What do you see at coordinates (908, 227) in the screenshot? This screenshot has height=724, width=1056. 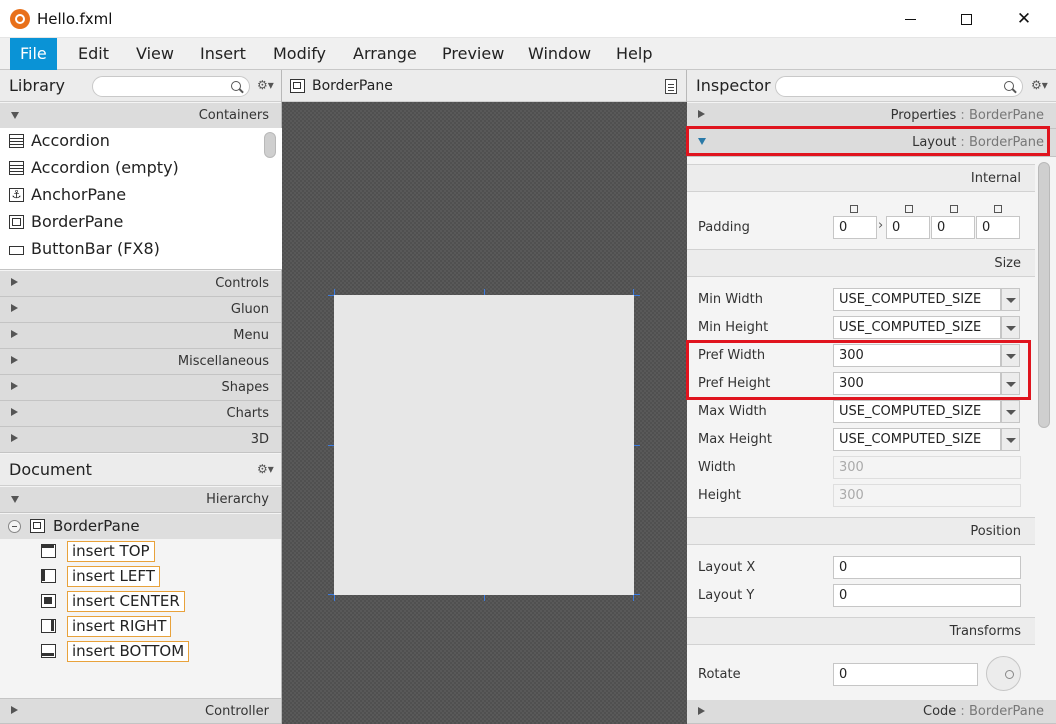 I see `padding-right-field: 0` at bounding box center [908, 227].